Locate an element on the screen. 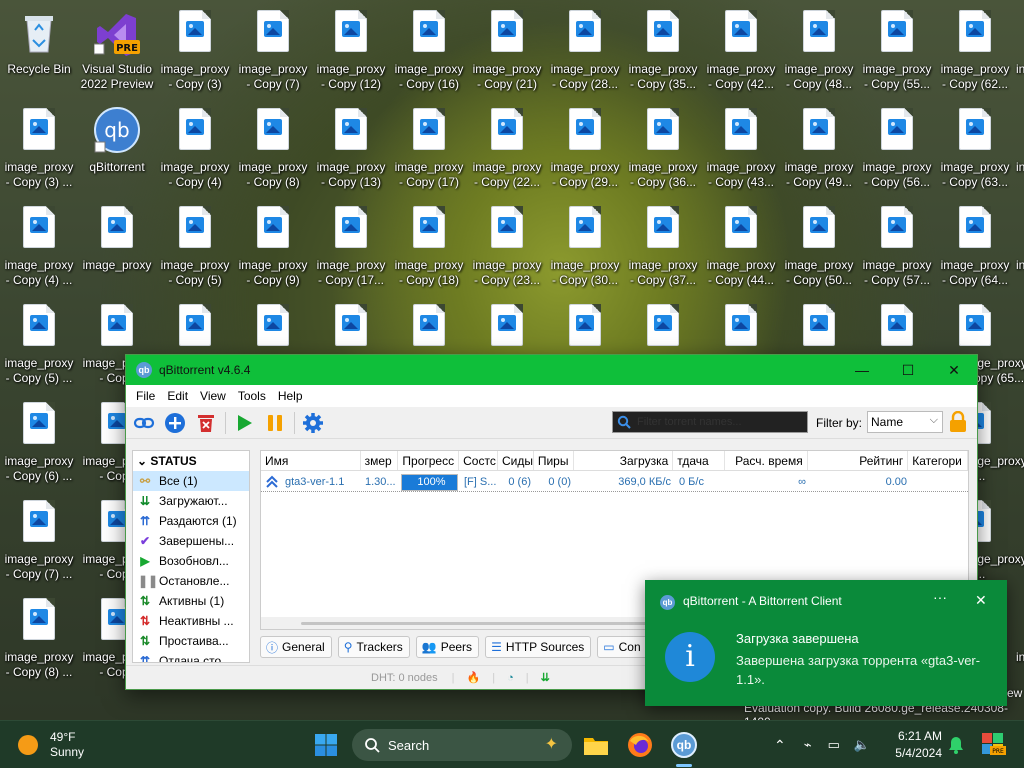 Image resolution: width=1024 pixels, height=768 pixels. resume-button is located at coordinates (244, 423).